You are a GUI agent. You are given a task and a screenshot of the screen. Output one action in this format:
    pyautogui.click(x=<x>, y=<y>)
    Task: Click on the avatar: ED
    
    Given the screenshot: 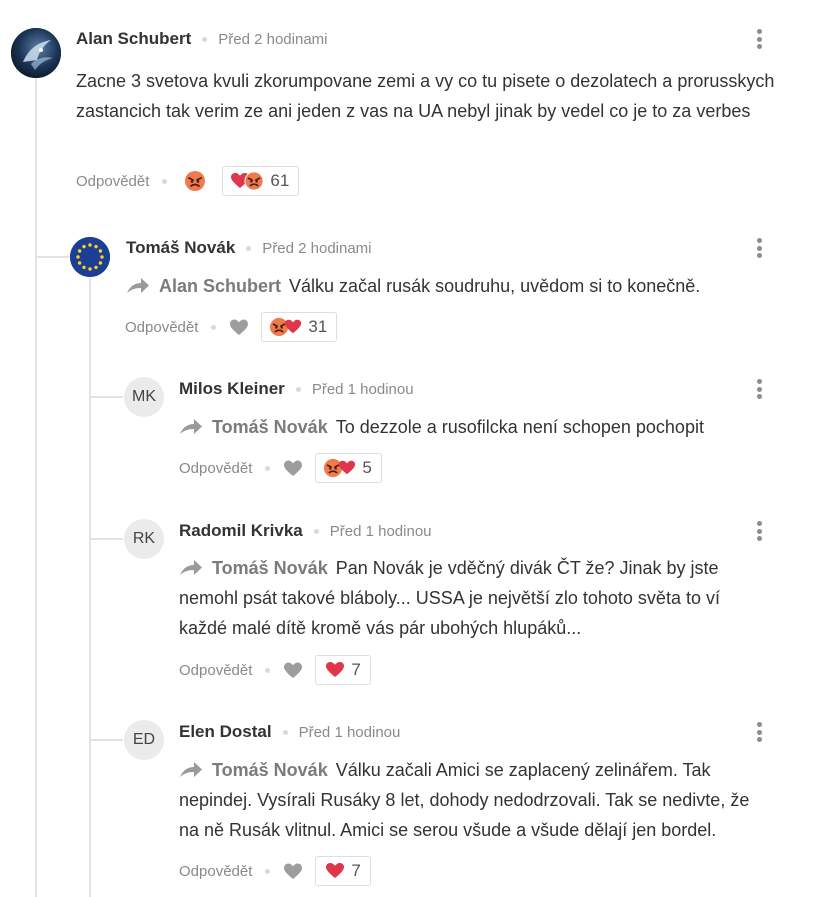 What is the action you would take?
    pyautogui.click(x=144, y=740)
    